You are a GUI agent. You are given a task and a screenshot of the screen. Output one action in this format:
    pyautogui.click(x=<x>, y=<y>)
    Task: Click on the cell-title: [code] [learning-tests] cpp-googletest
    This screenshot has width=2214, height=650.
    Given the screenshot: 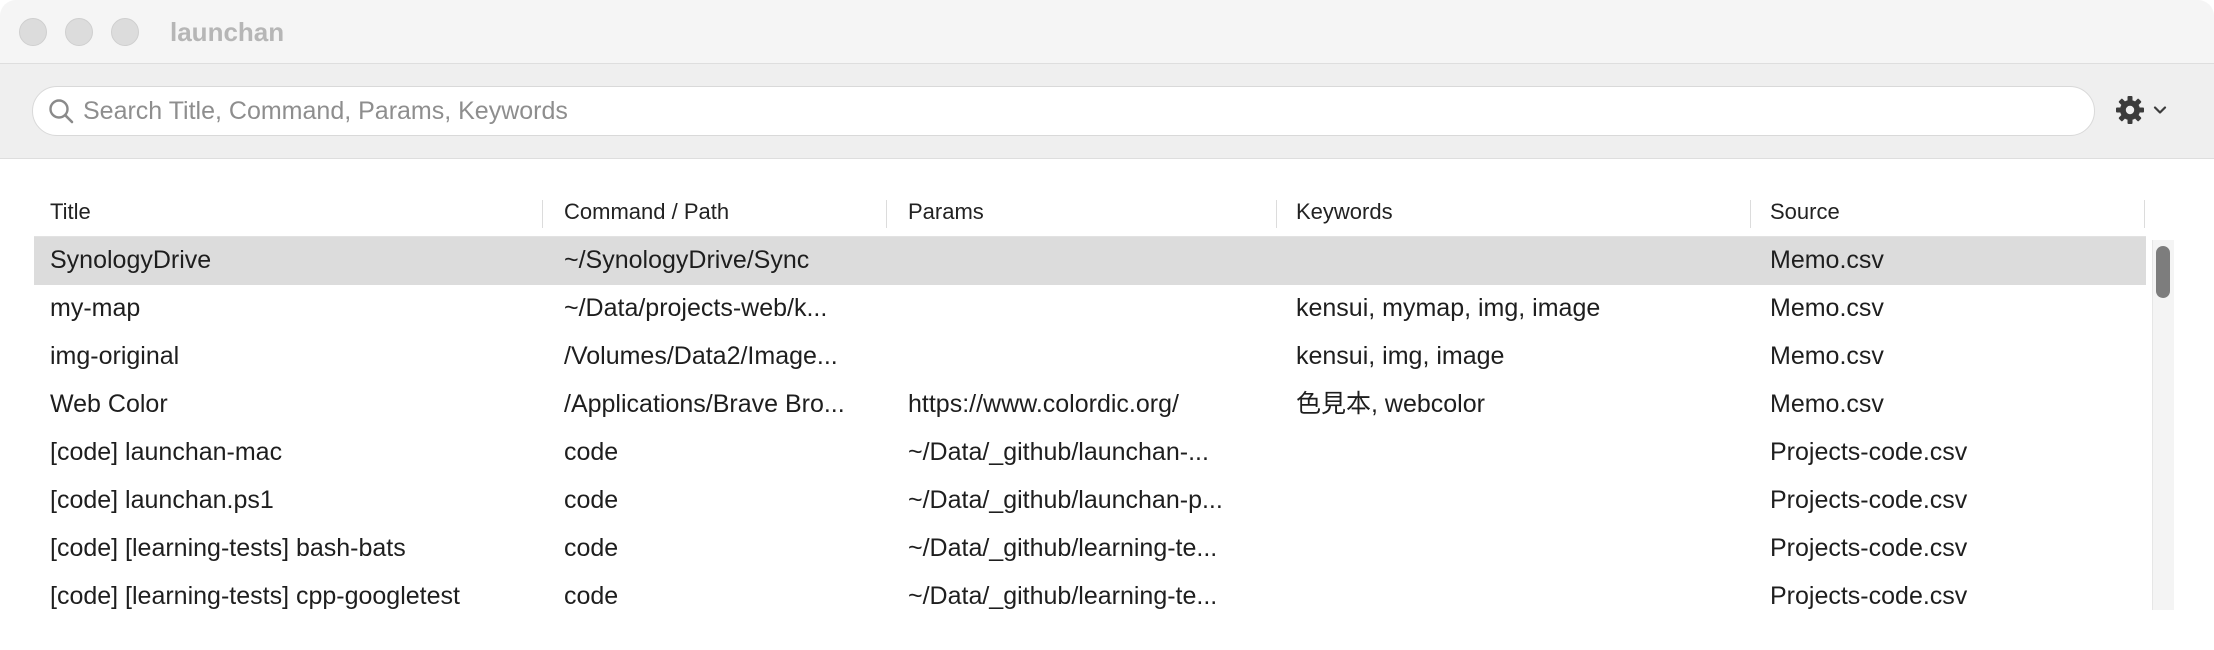 What is the action you would take?
    pyautogui.click(x=255, y=596)
    